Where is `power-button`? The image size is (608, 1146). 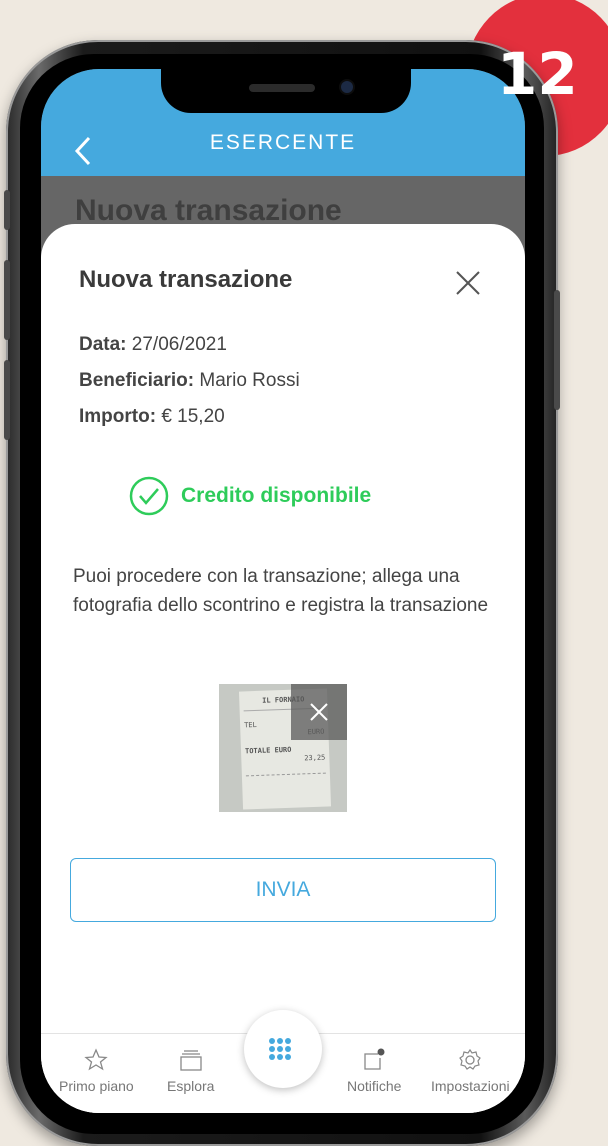 power-button is located at coordinates (557, 350).